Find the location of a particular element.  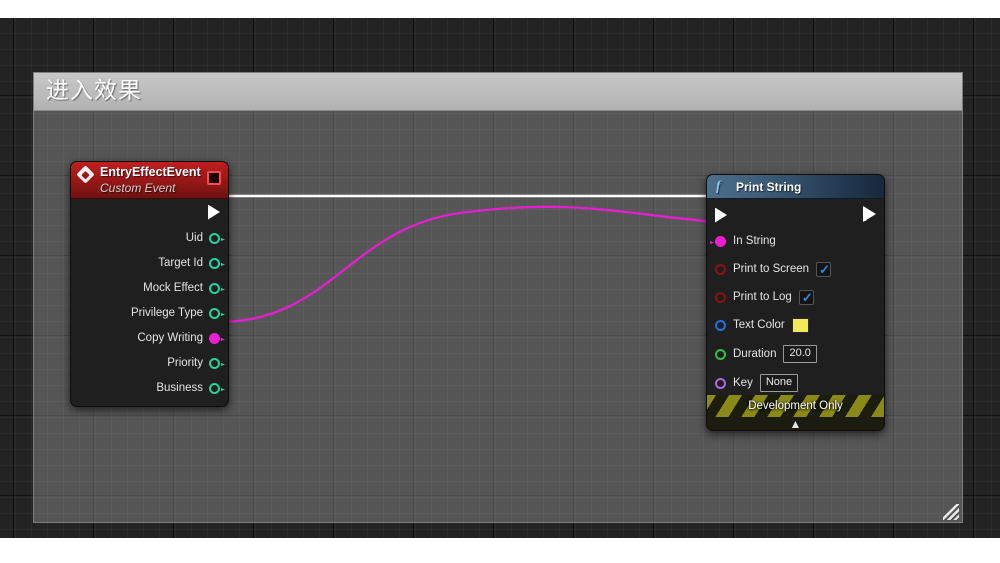

pin-label: Print to Screen is located at coordinates (771, 269).